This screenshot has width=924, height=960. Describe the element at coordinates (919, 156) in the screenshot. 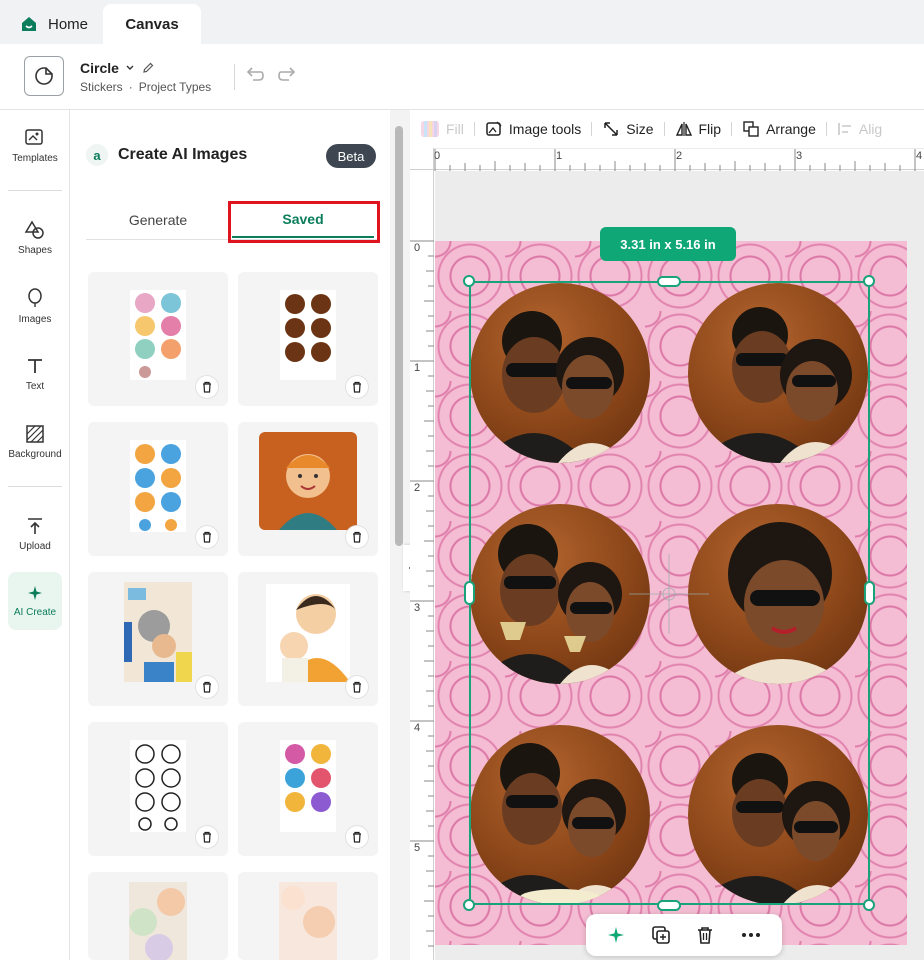

I see `ruler-label: 4` at that location.